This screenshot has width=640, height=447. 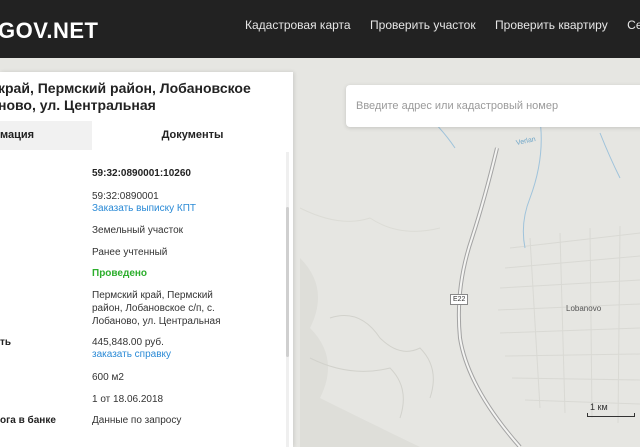 I want to click on map-scale-label: 1 км, so click(x=599, y=407).